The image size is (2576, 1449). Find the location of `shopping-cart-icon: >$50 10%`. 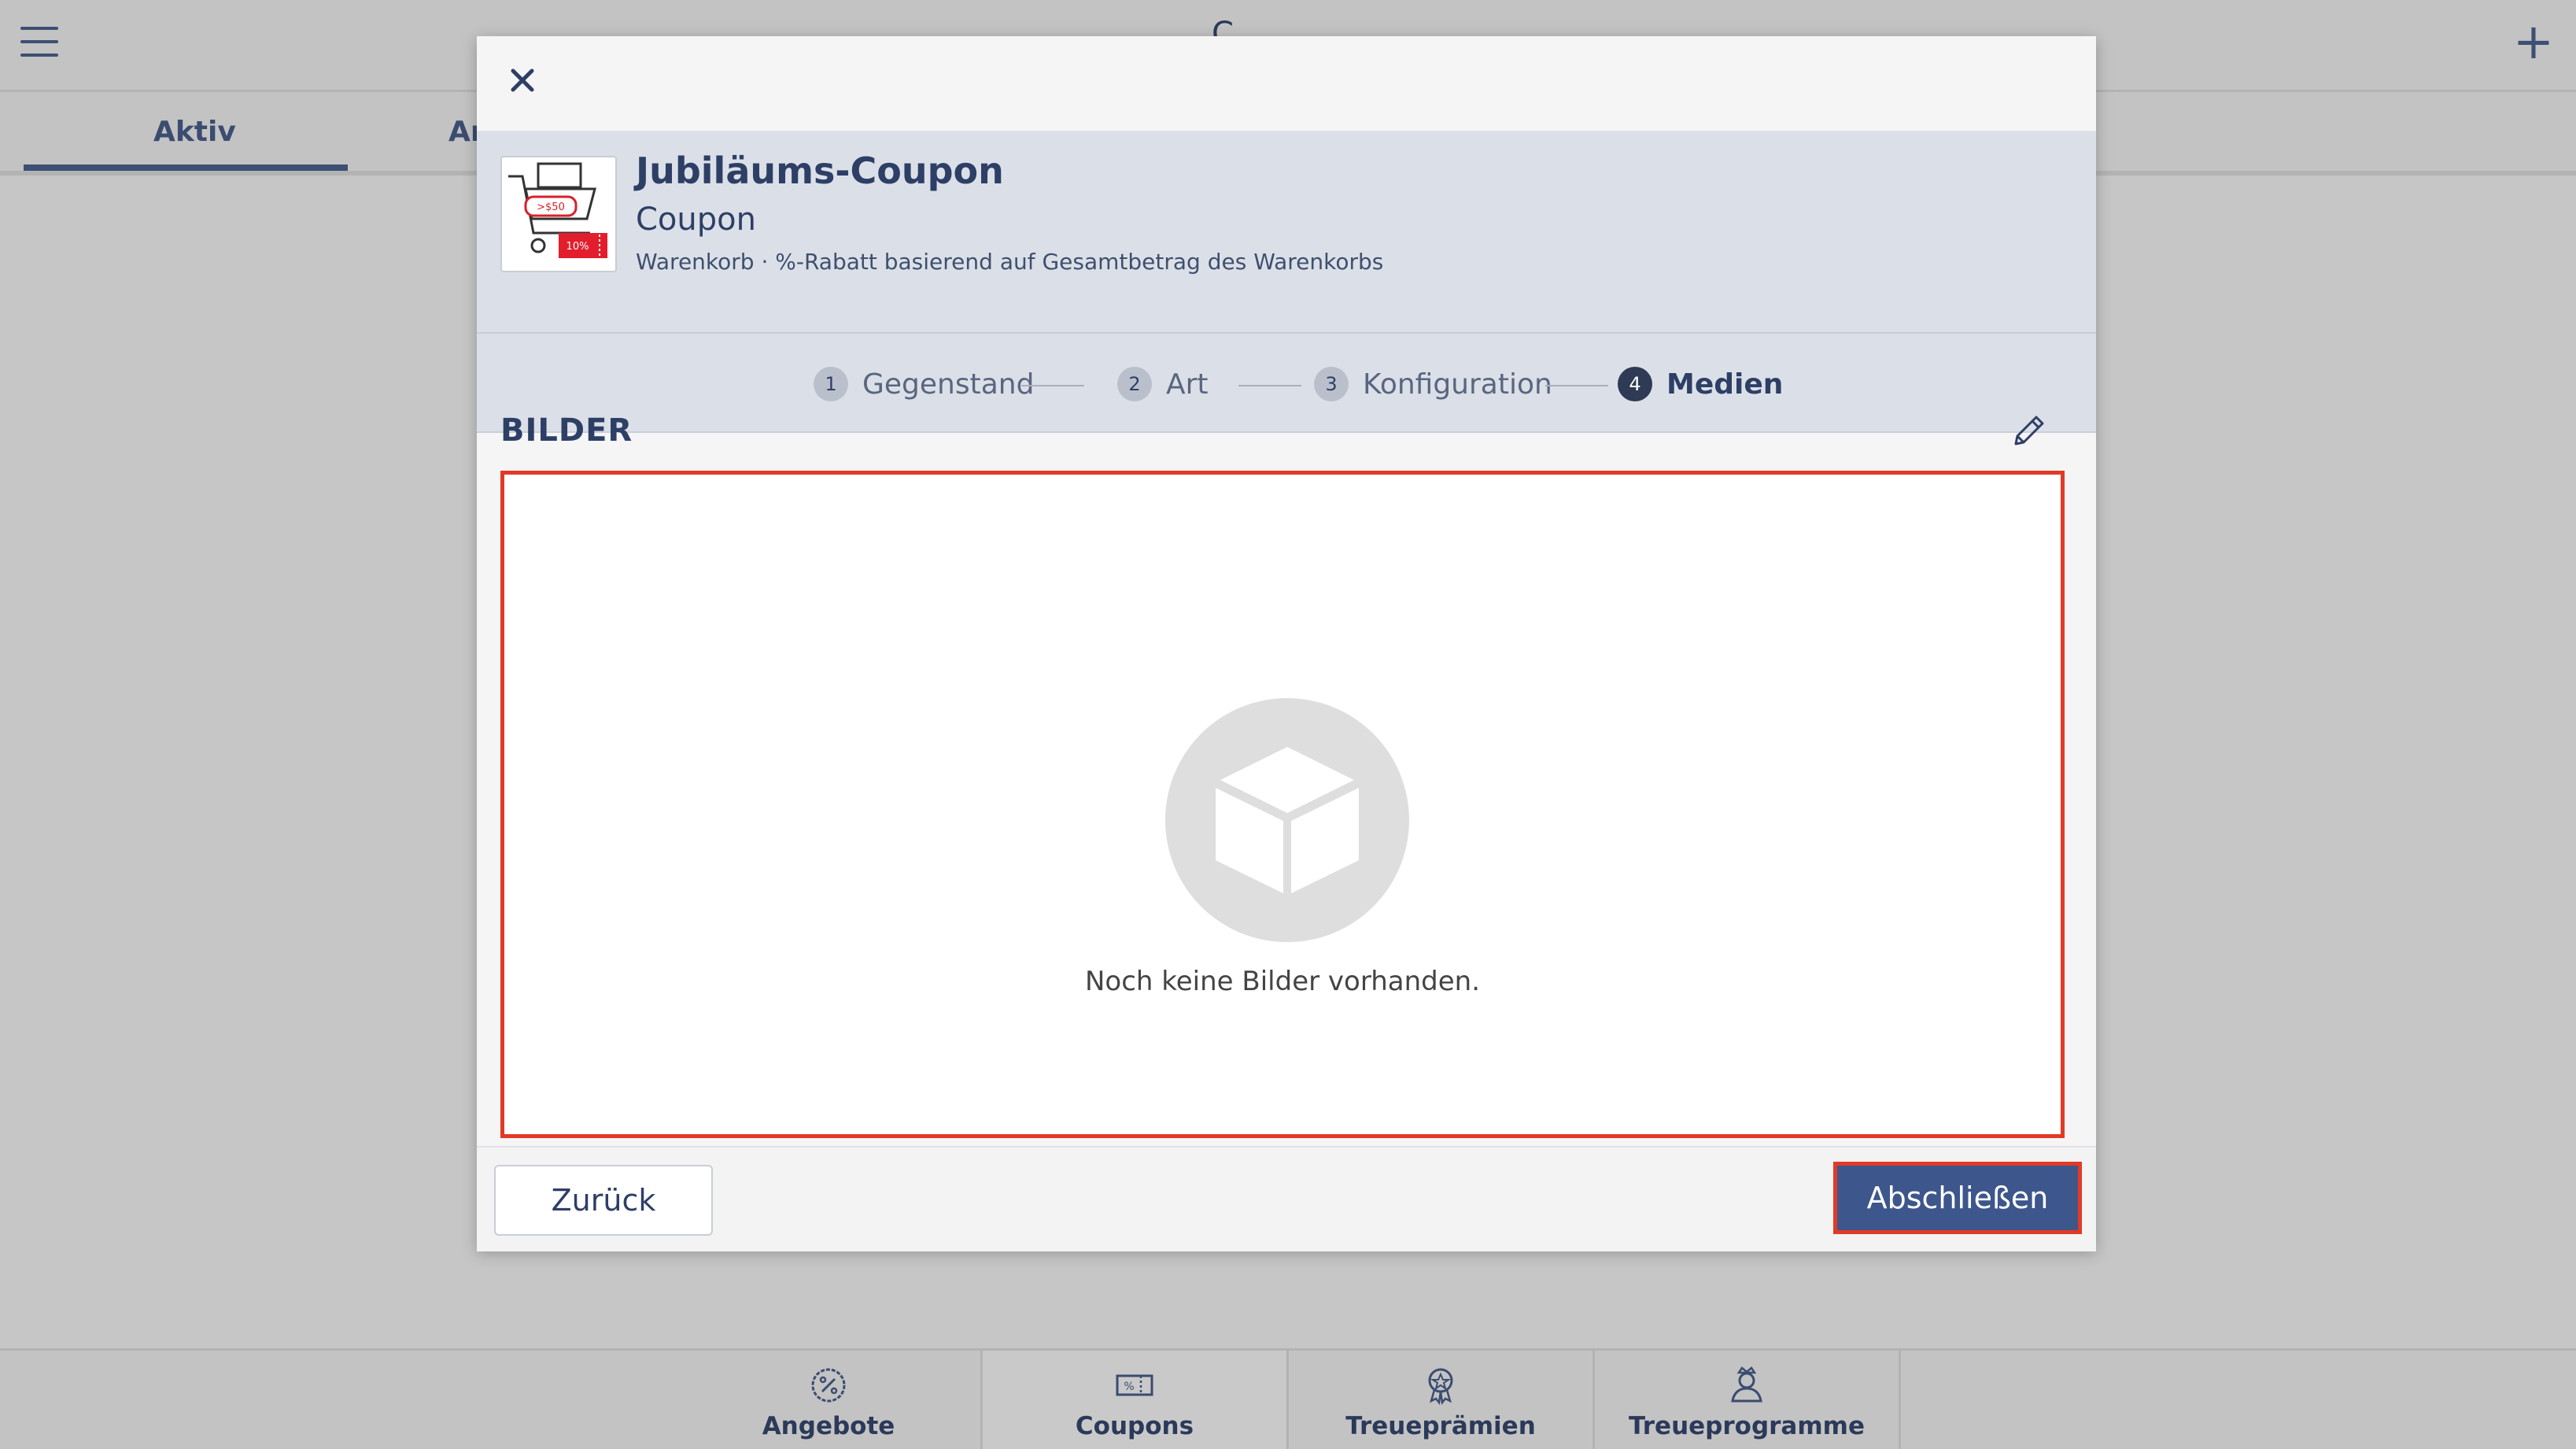

shopping-cart-icon: >$50 10% is located at coordinates (557, 210).